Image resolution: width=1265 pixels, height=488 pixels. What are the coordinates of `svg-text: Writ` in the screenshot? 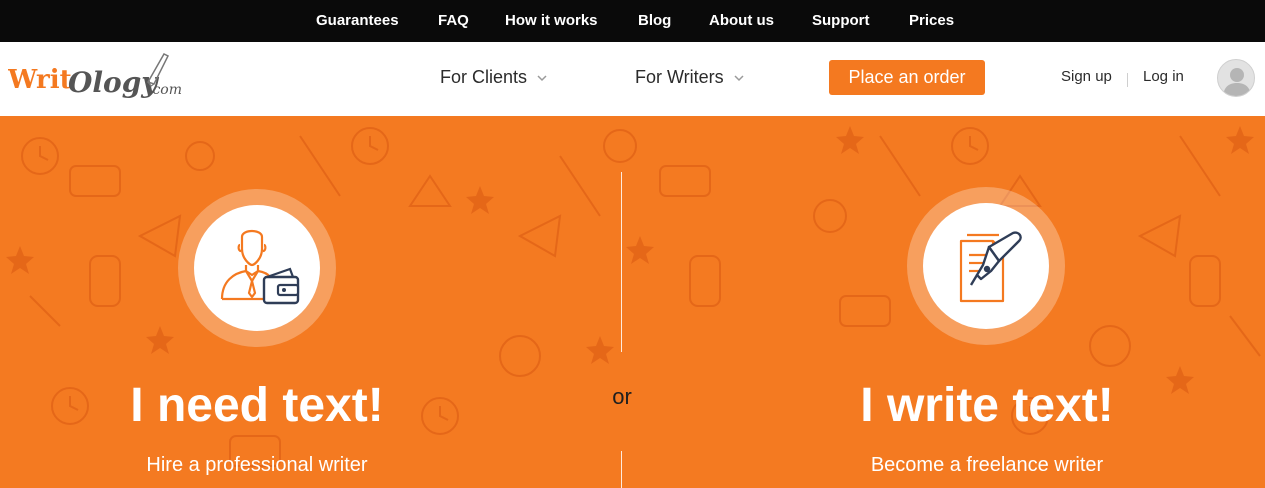 It's located at (40, 80).